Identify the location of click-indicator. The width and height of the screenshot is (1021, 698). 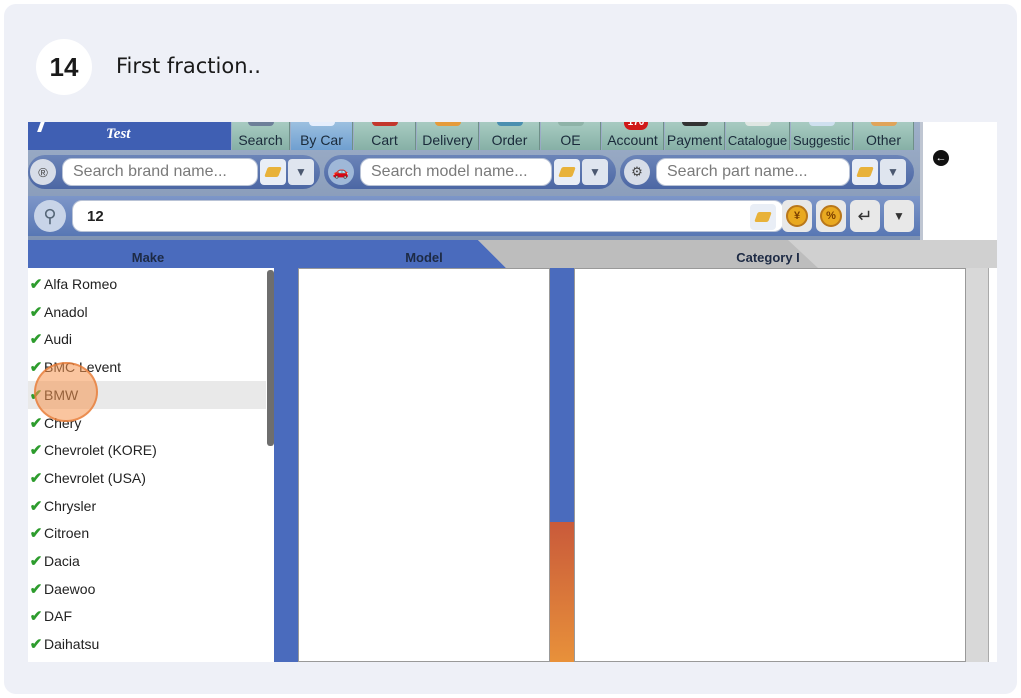
(66, 392).